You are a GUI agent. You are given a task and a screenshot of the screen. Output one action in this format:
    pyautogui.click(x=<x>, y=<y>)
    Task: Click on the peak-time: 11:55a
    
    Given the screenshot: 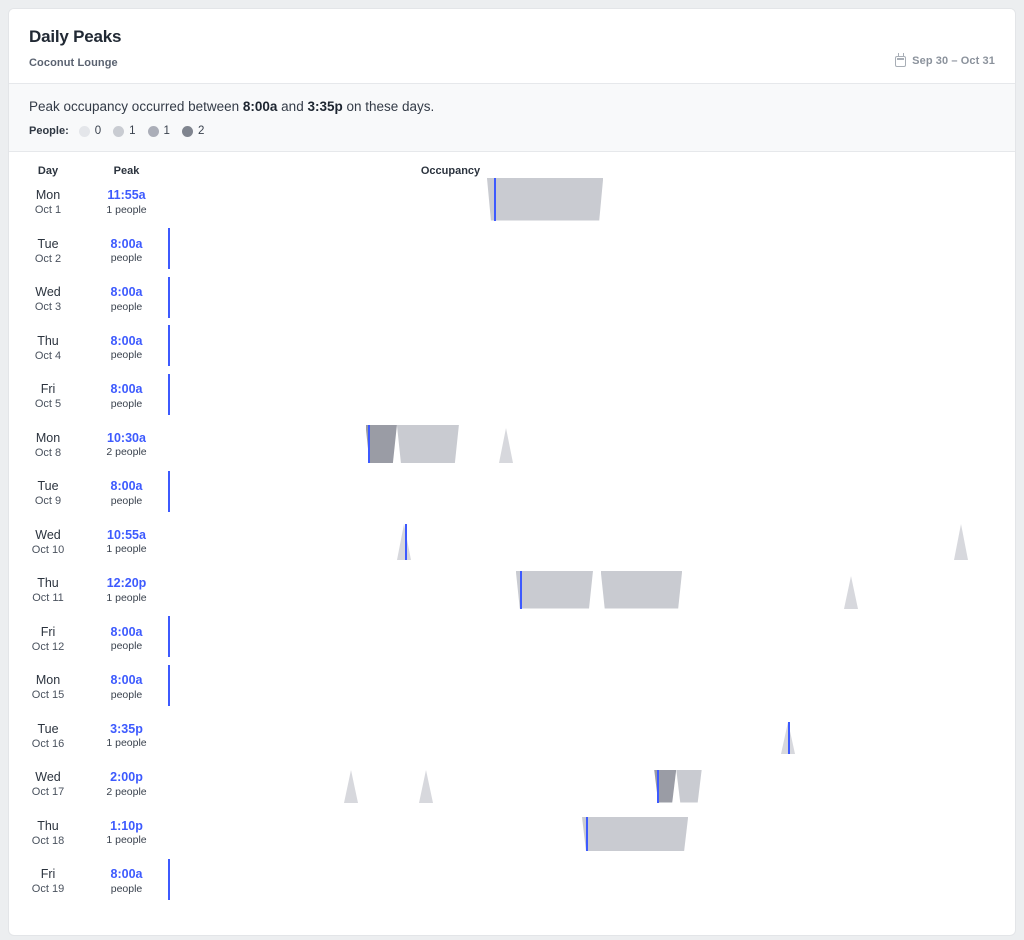 What is the action you would take?
    pyautogui.click(x=126, y=195)
    